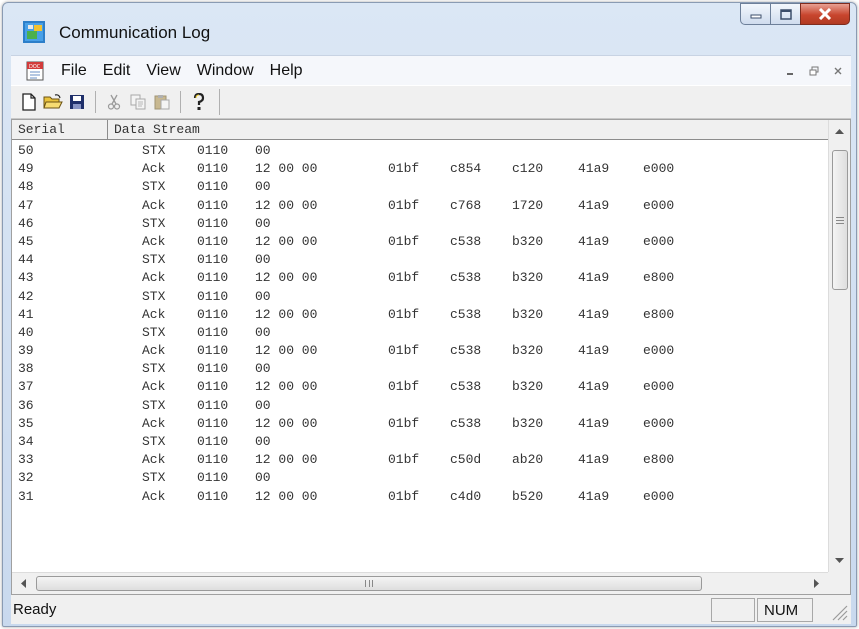 The height and width of the screenshot is (629, 859). Describe the element at coordinates (420, 224) in the screenshot. I see `log-row: 46 STX 0110 00` at that location.